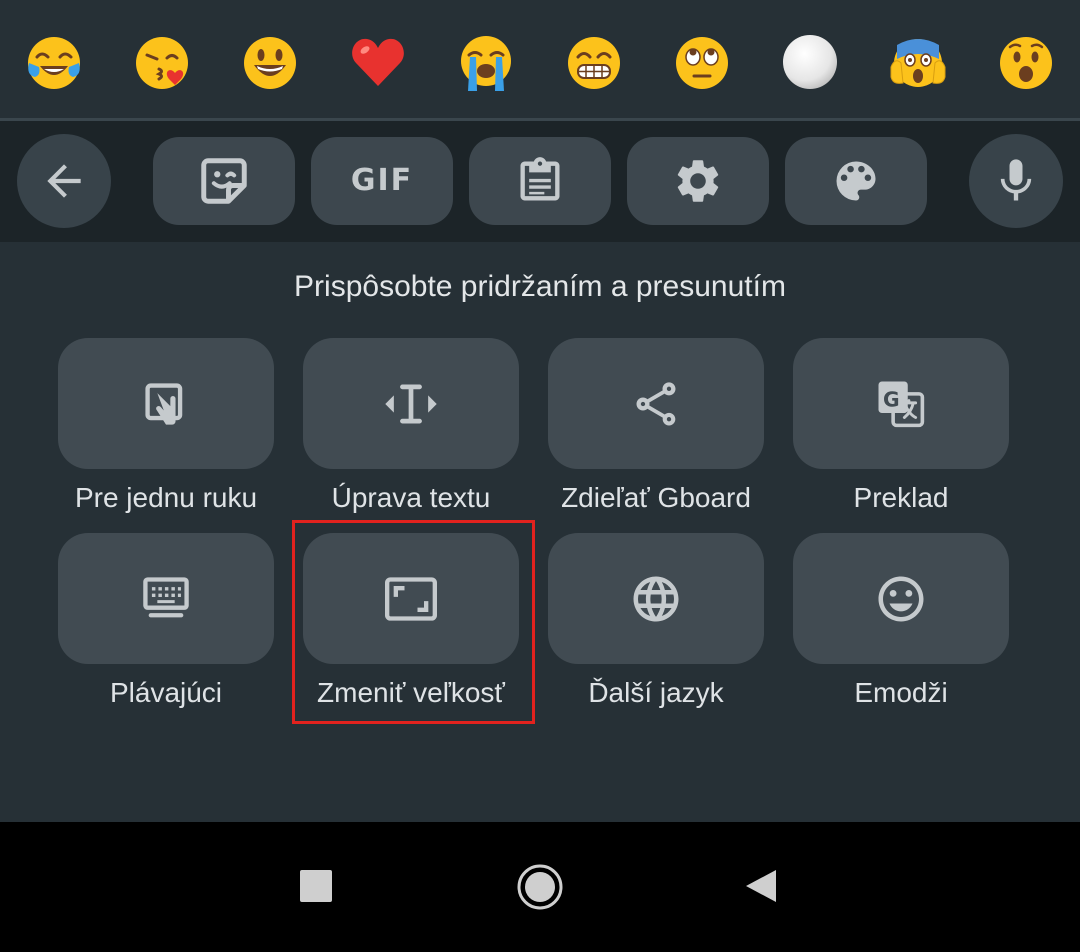  I want to click on keyboard-toolbar: GIF, so click(540, 181).